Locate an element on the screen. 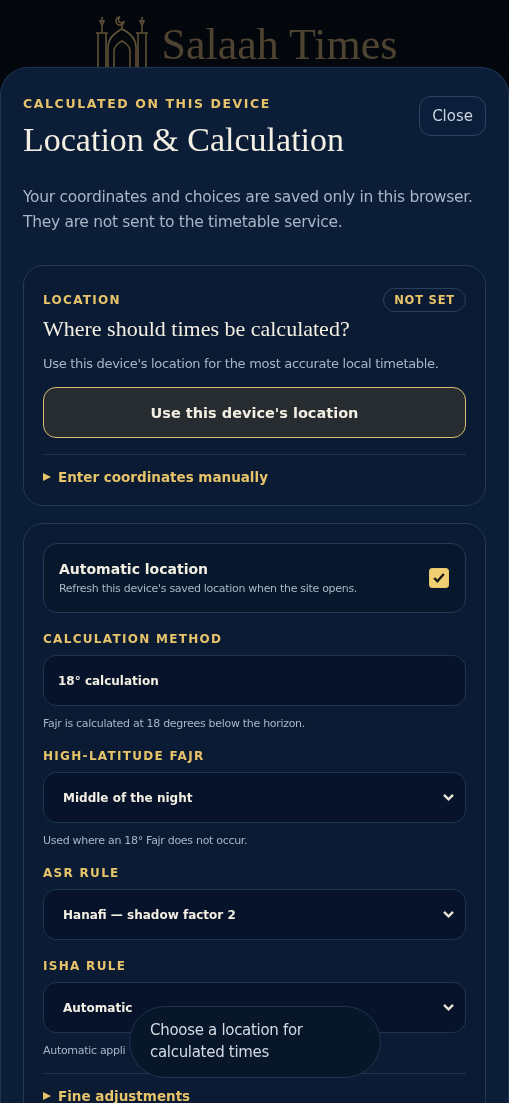 This screenshot has height=1103, width=509. select-field: Middle of the night is located at coordinates (254, 797).